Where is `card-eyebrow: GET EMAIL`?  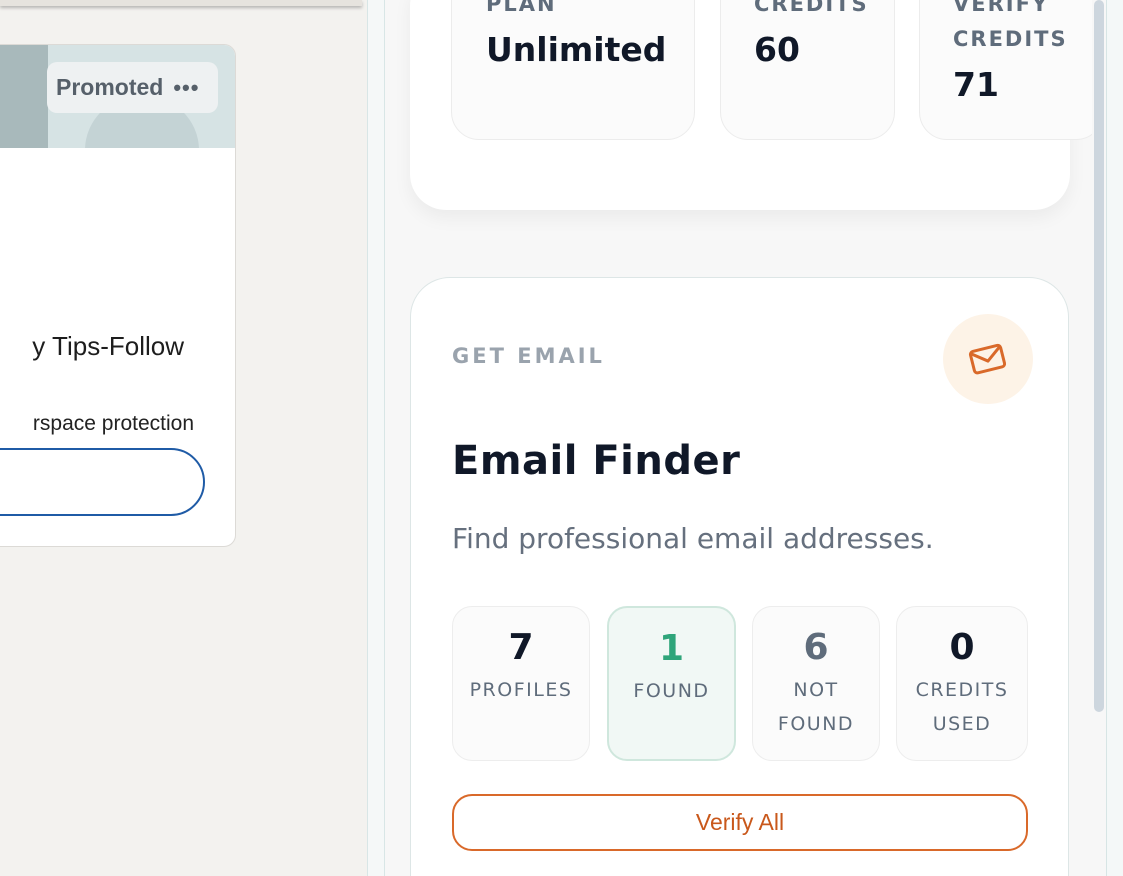 card-eyebrow: GET EMAIL is located at coordinates (528, 356).